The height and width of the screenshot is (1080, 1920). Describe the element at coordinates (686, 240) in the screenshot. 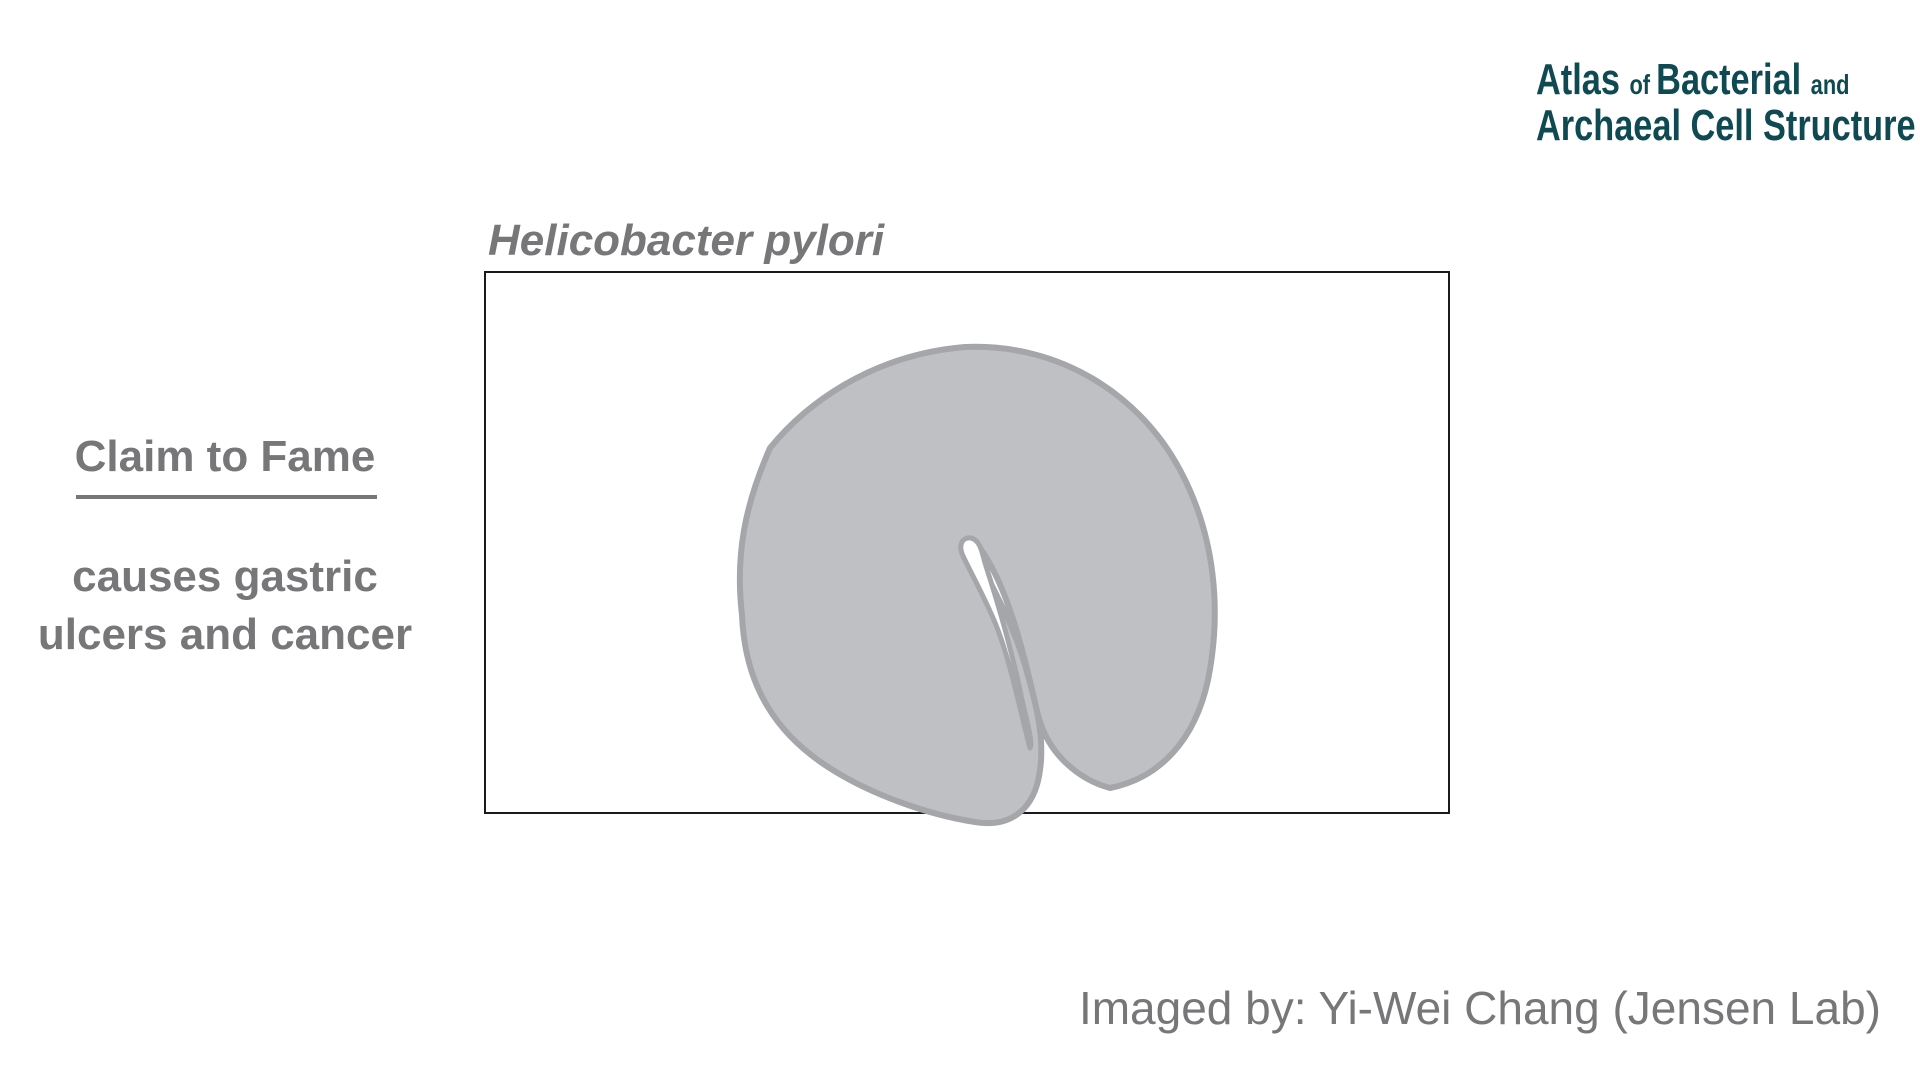

I see `species-title: Helicobacter pylori` at that location.